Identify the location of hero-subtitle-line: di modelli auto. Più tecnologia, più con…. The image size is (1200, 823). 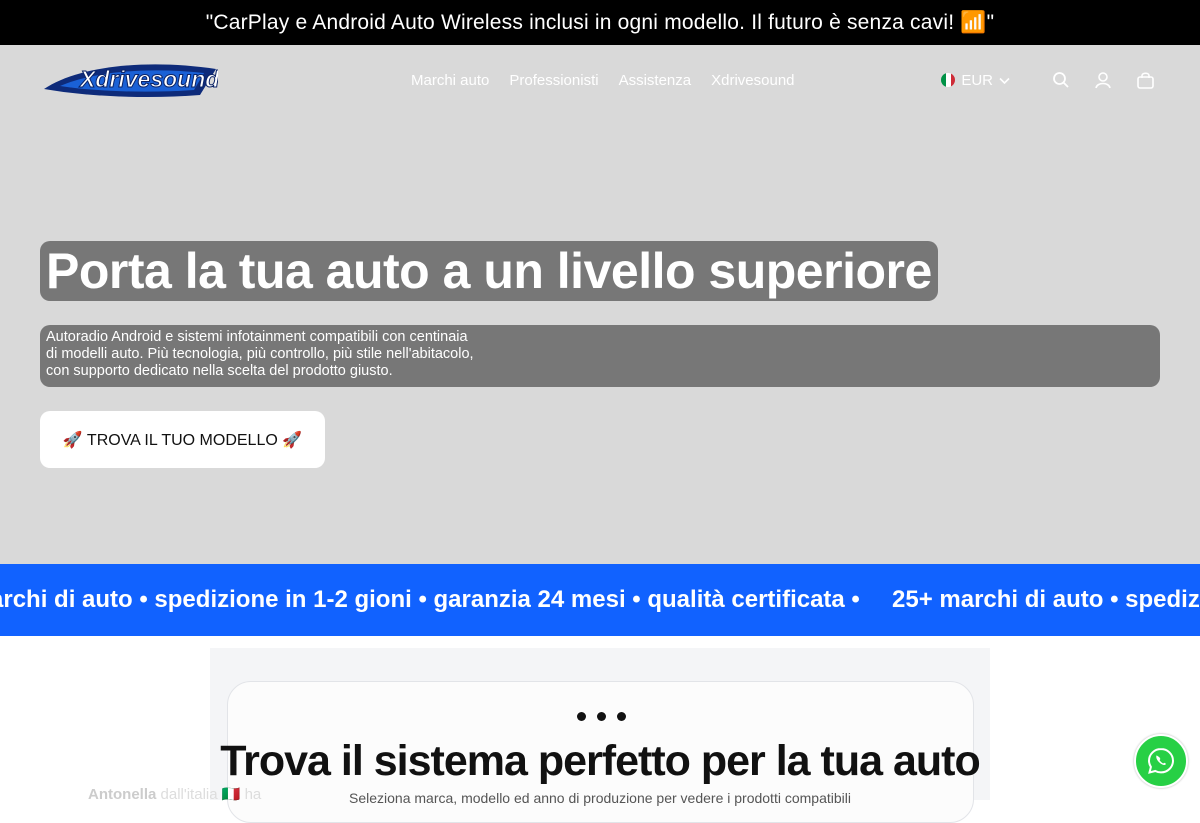
(260, 354).